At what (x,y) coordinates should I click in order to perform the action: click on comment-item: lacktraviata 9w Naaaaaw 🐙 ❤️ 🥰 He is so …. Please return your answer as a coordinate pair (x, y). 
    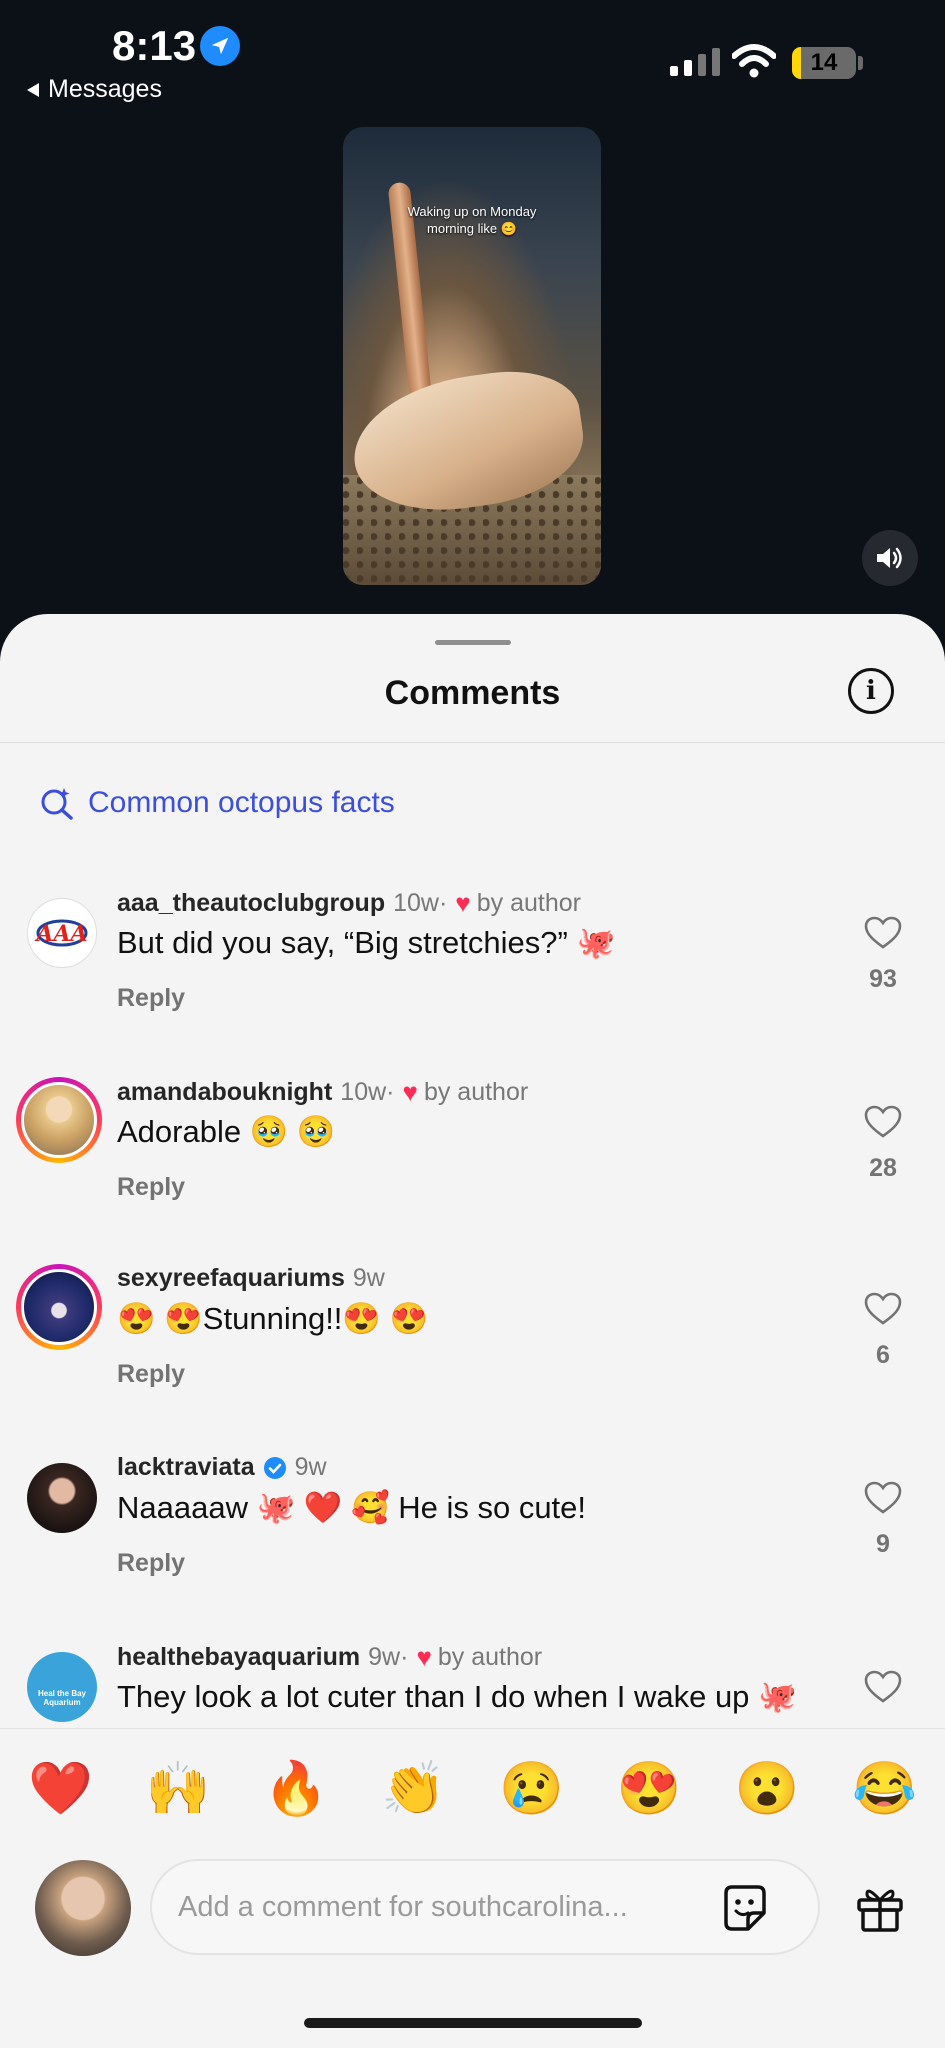
    Looking at the image, I should click on (472, 1543).